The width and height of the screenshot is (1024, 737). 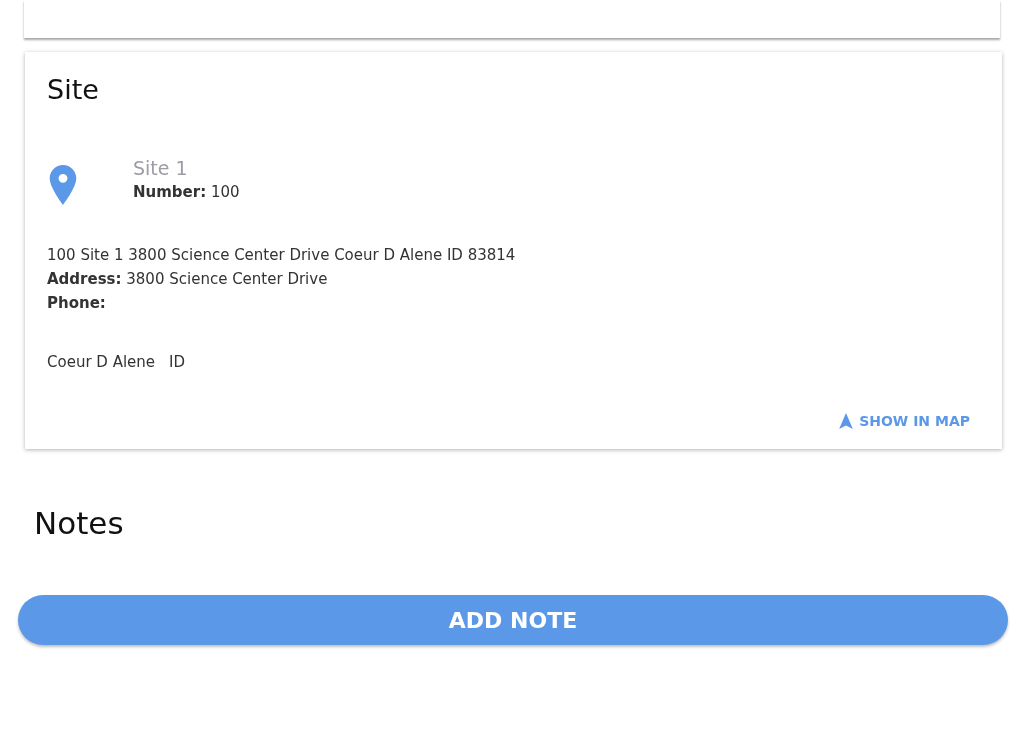 What do you see at coordinates (188, 279) in the screenshot?
I see `address-line: Address: 3800 Science Center Drive` at bounding box center [188, 279].